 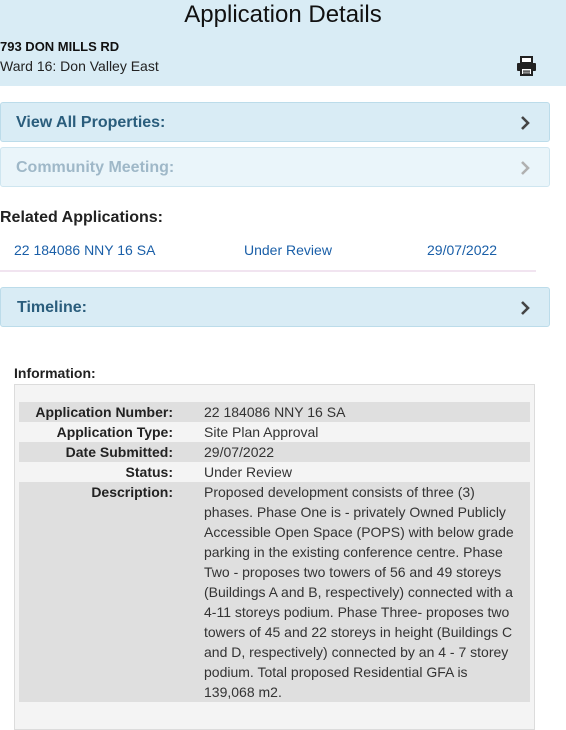 I want to click on information-heading: Information:, so click(x=55, y=373).